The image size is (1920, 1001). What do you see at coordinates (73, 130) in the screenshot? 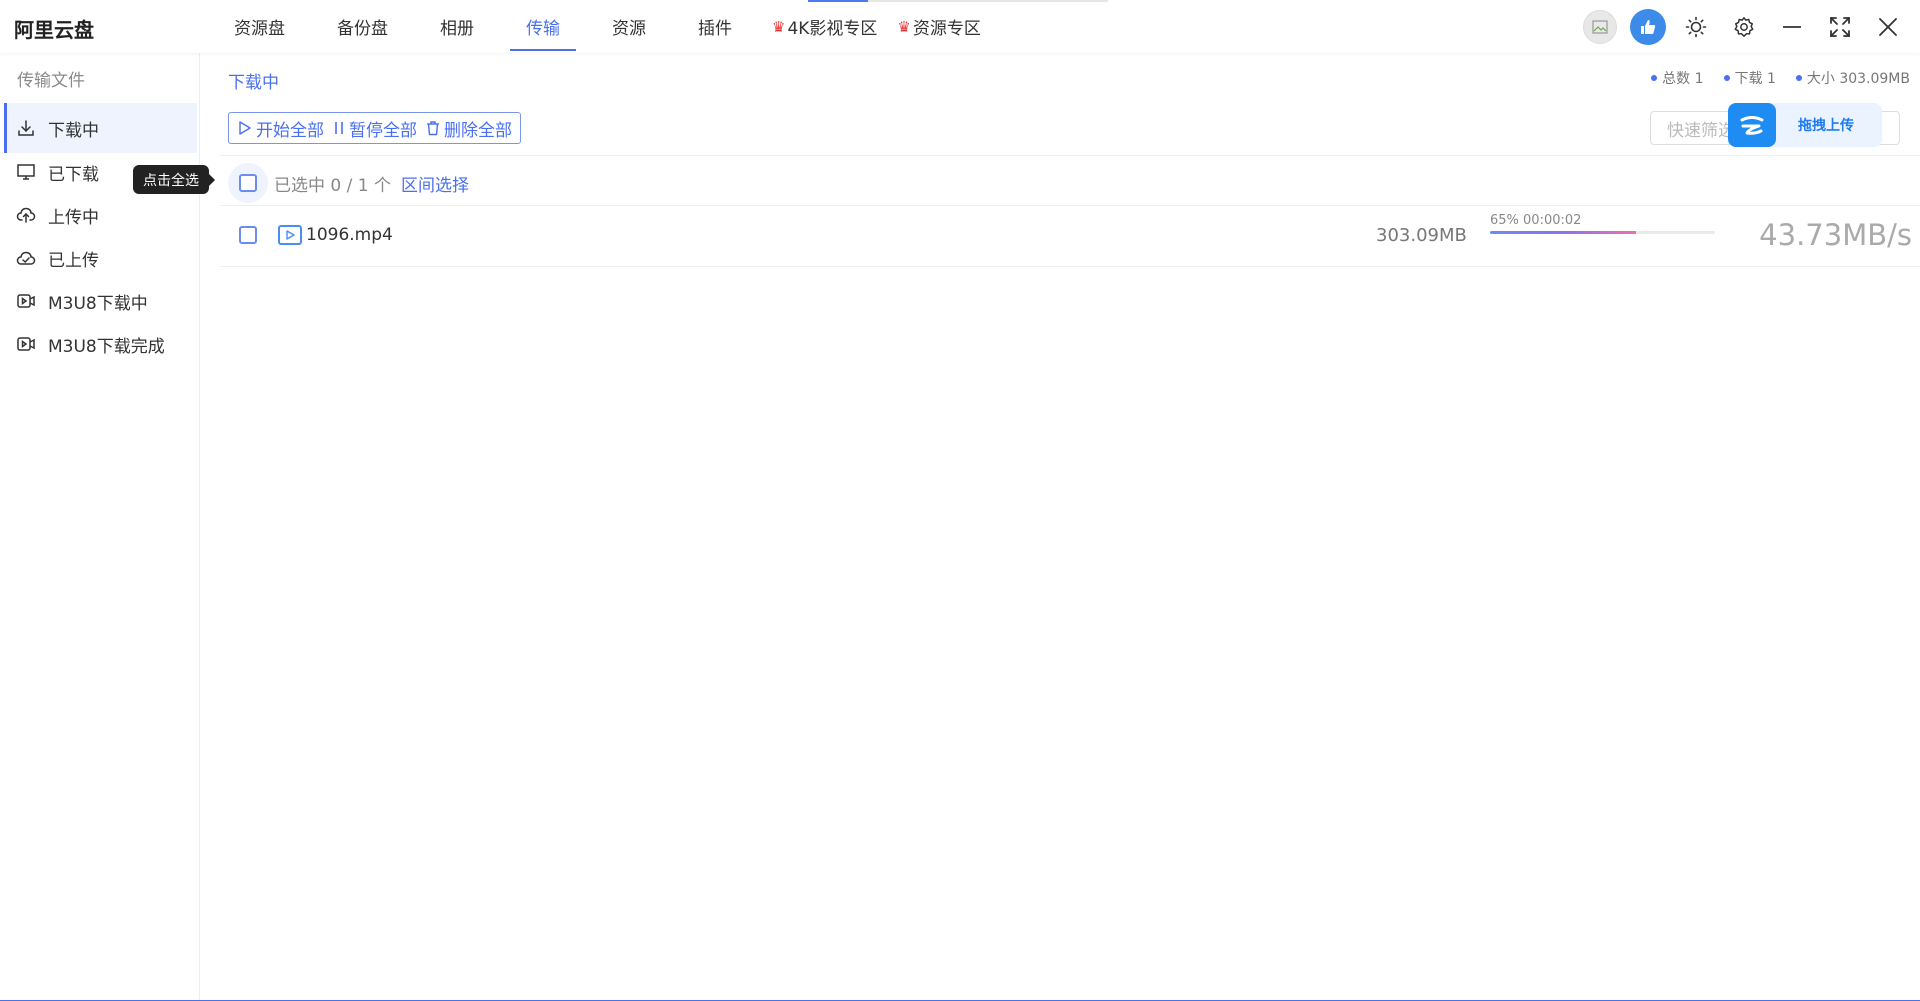
I see `sidebar-item-label: 下载中` at bounding box center [73, 130].